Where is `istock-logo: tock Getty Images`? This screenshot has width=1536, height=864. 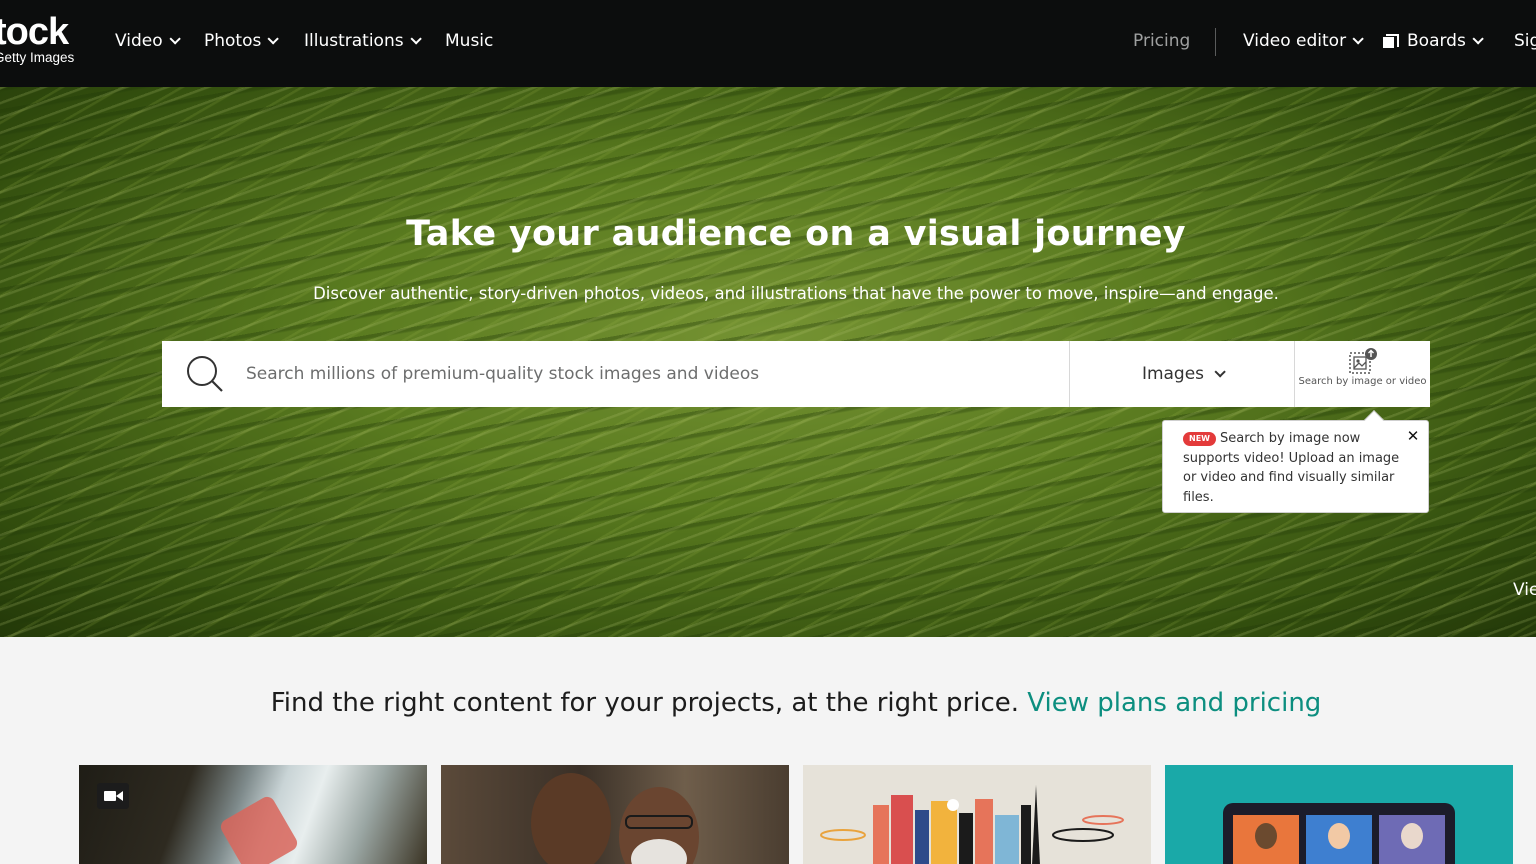 istock-logo: tock Getty Images is located at coordinates (37, 38).